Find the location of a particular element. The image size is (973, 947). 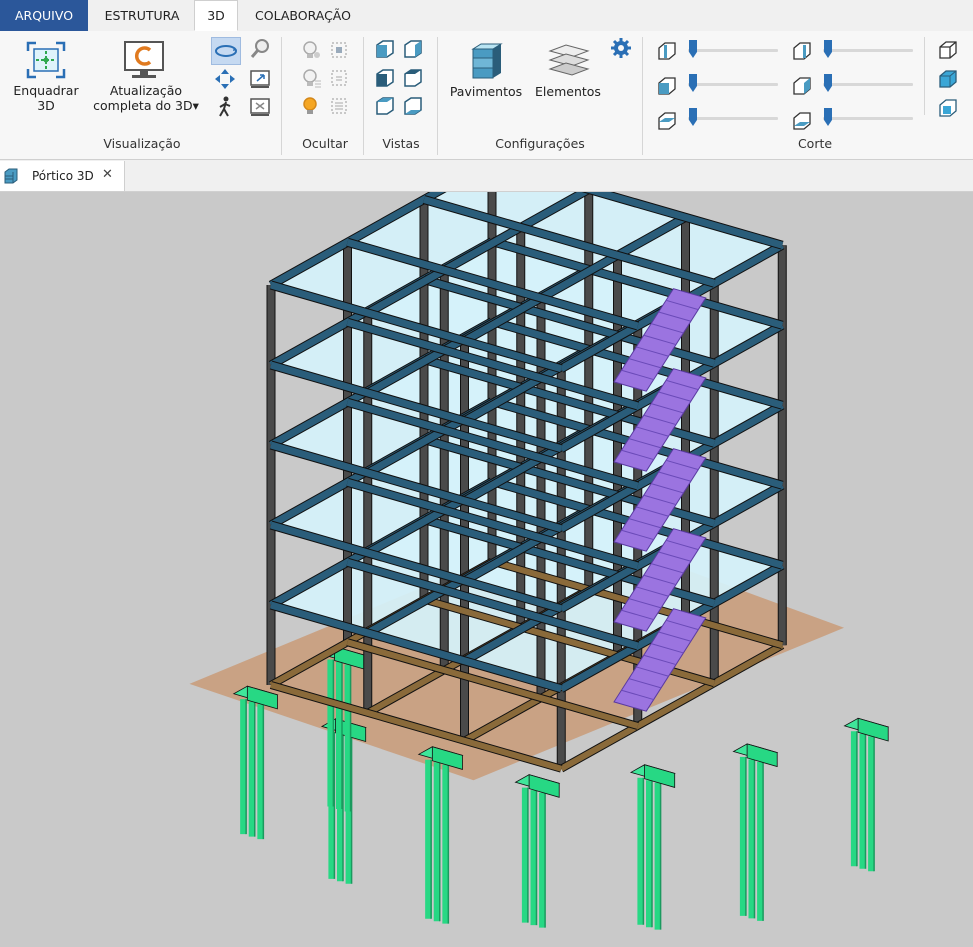

cube-wire-icon is located at coordinates (948, 50).